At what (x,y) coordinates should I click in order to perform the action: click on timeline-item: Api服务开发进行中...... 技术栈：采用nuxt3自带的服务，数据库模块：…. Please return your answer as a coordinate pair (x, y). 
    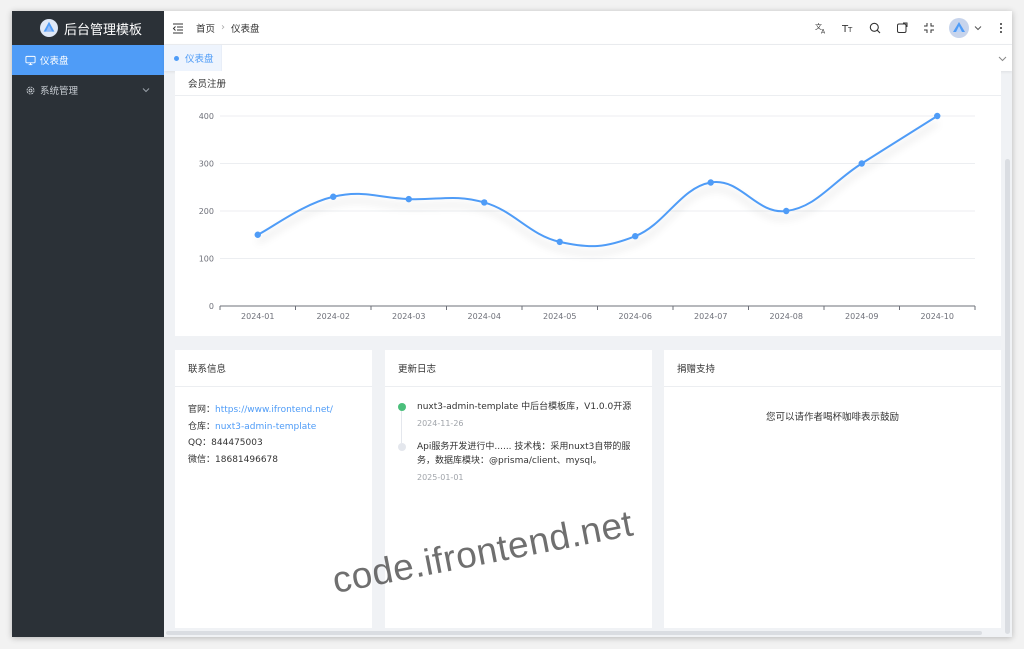
    Looking at the image, I should click on (518, 461).